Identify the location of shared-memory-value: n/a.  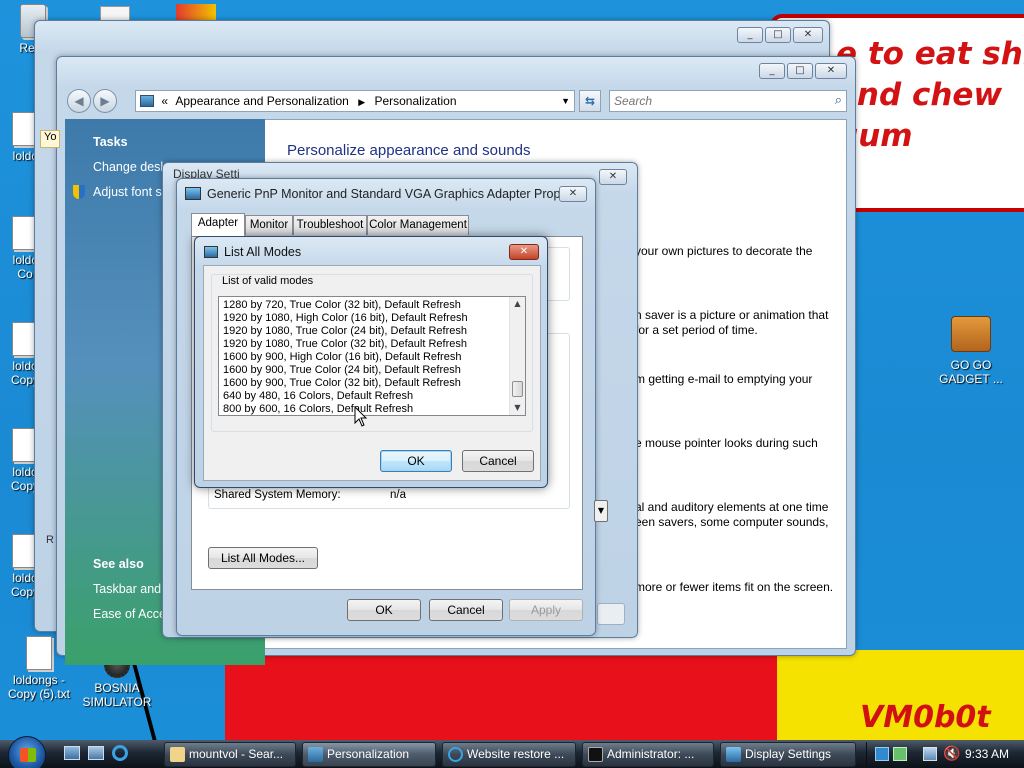
(398, 495).